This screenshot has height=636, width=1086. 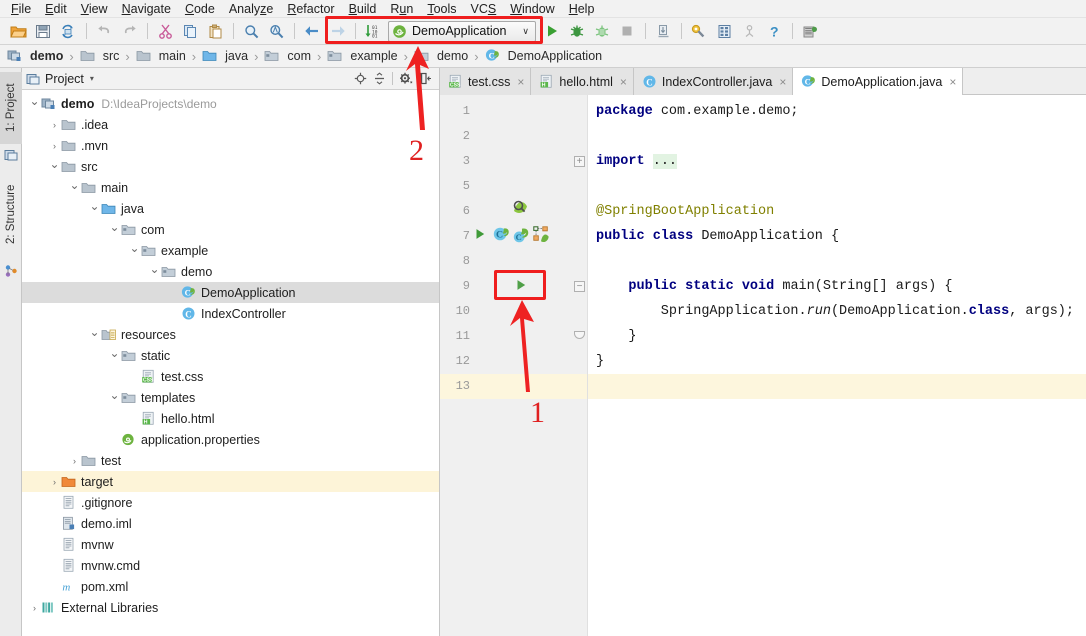 I want to click on menu-item-build: Build, so click(x=363, y=9).